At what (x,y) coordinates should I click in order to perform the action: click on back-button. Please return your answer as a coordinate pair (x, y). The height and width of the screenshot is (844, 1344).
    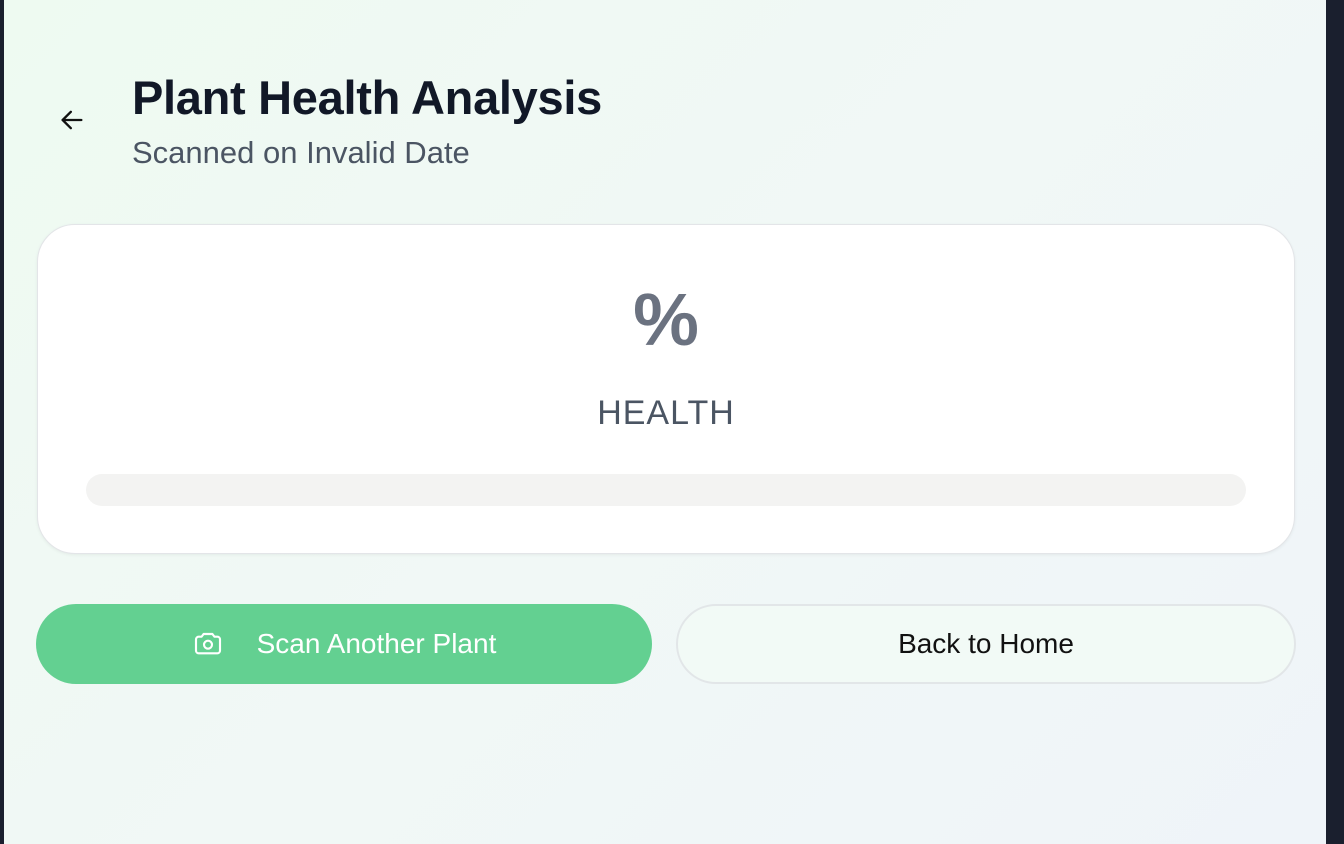
    Looking at the image, I should click on (72, 120).